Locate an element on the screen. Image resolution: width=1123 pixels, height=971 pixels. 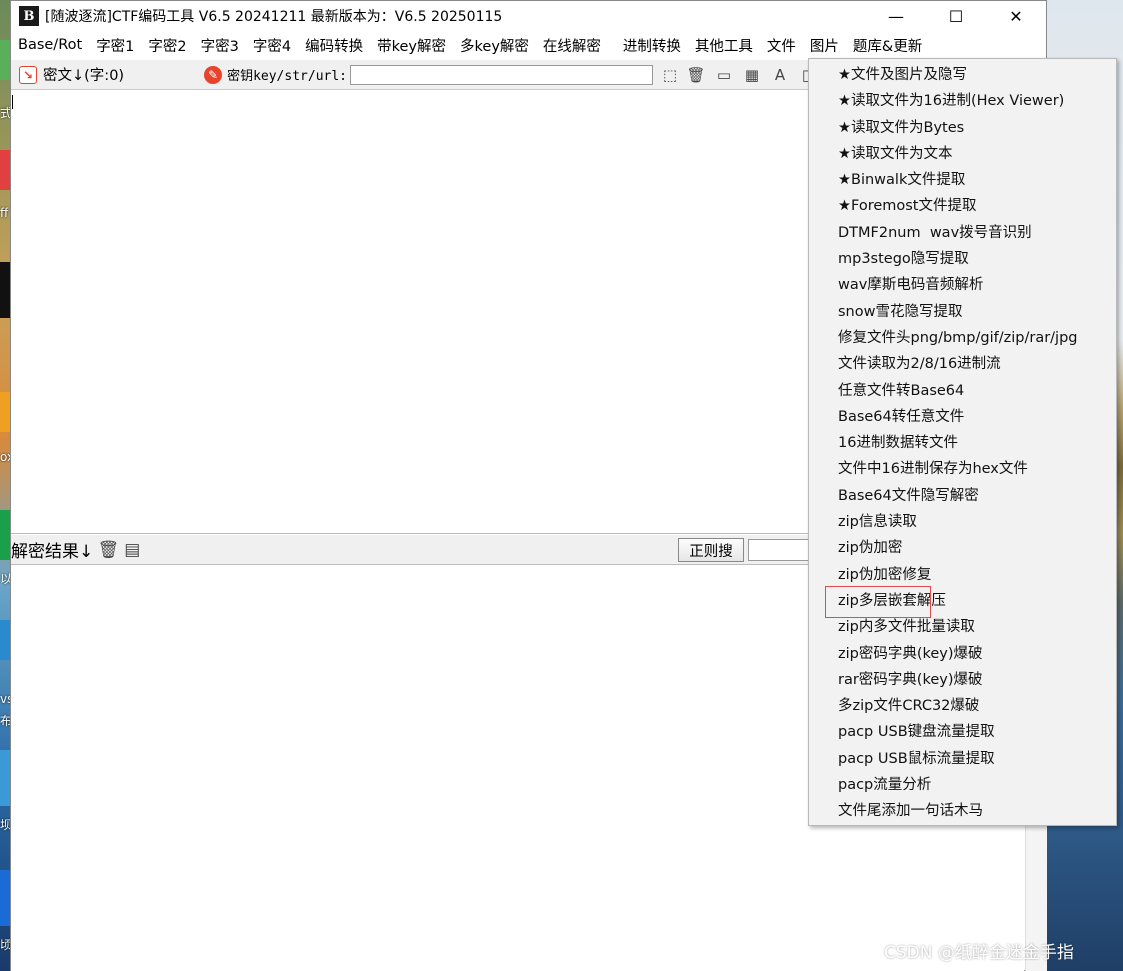
menu-item-rar-dict-crack: rar密码字典(key)爆破 is located at coordinates (962, 680).